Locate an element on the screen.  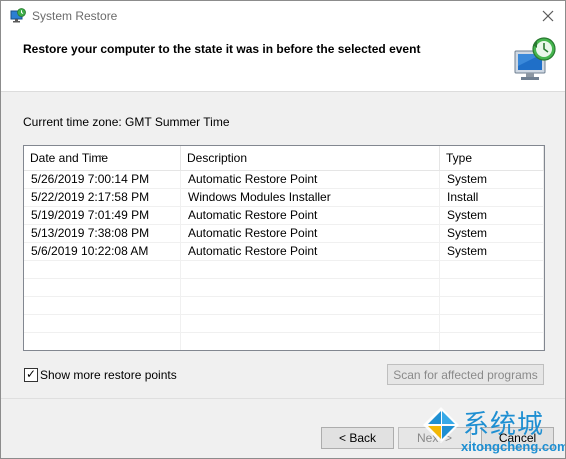
cell-date: 5/13/2019 7:38:08 PM is located at coordinates (102, 233).